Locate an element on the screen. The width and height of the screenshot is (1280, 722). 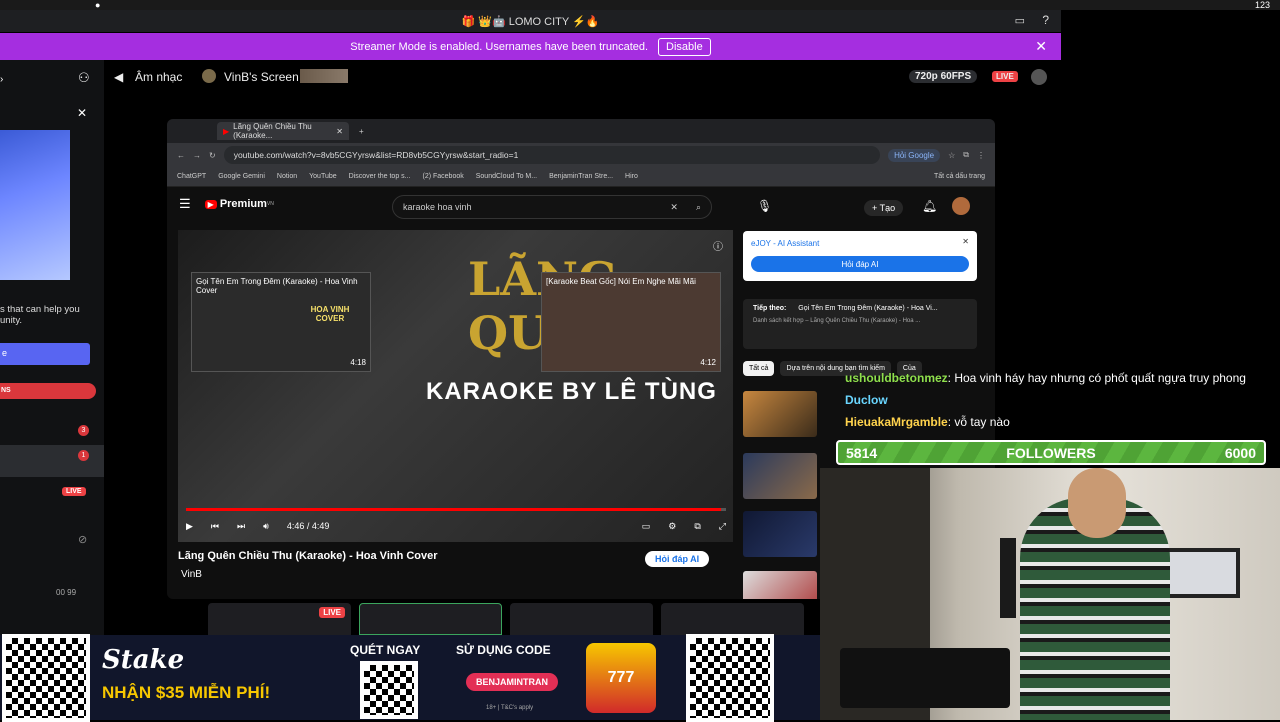
subtitles-icon: ▭ is located at coordinates (646, 526).